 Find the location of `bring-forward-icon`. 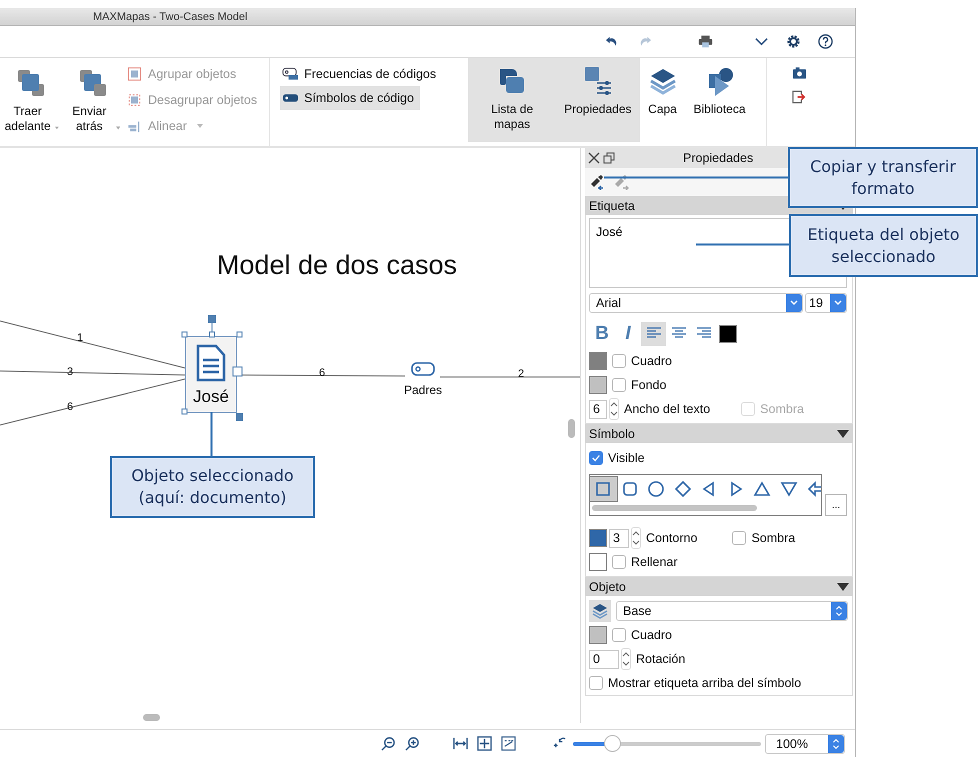

bring-forward-icon is located at coordinates (31, 83).